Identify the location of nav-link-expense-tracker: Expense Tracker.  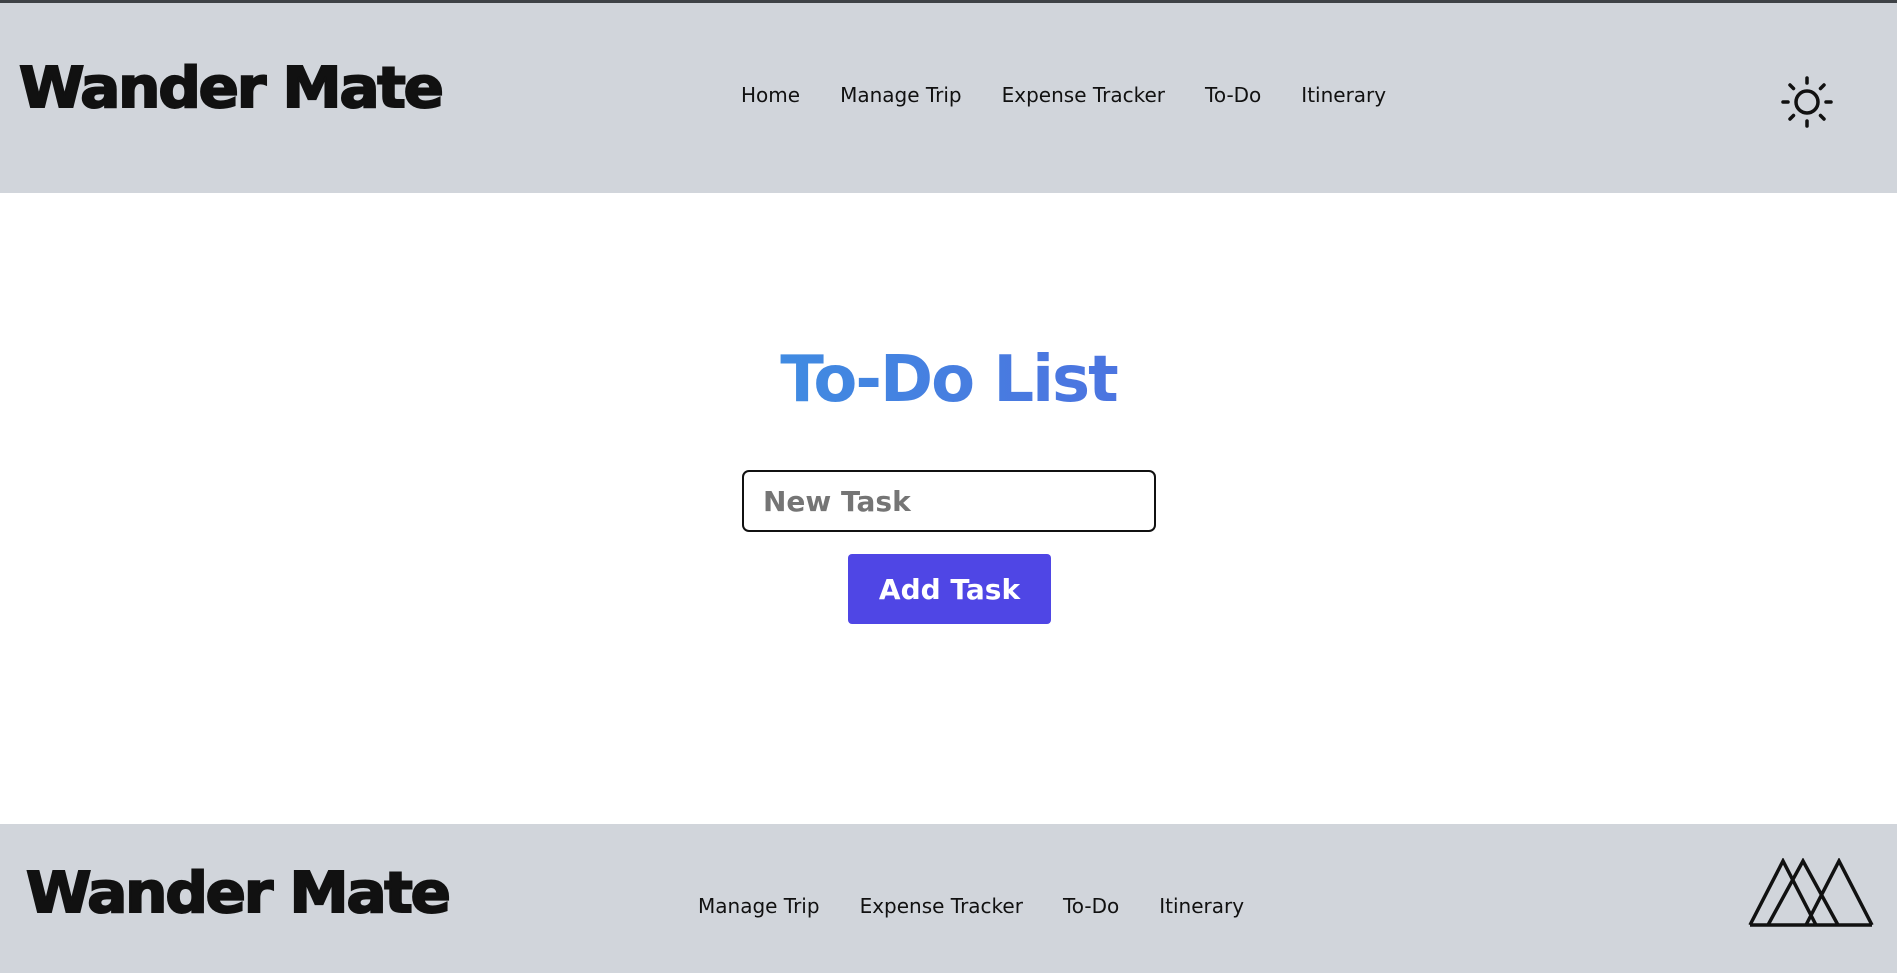
(1083, 95).